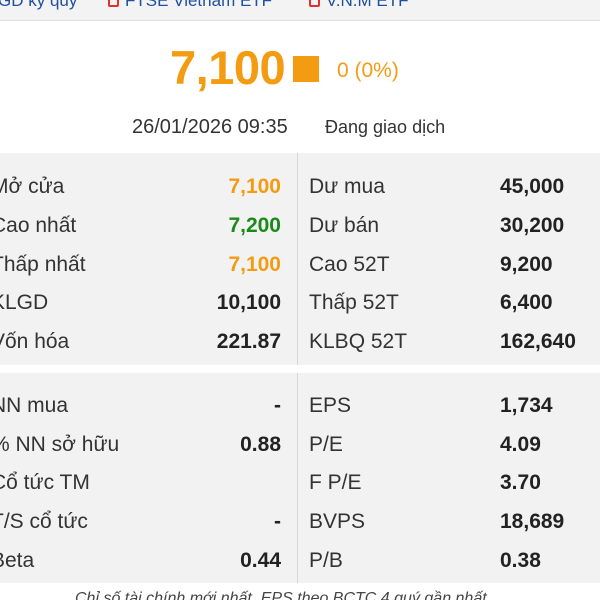 The width and height of the screenshot is (600, 600). Describe the element at coordinates (335, 482) in the screenshot. I see `forward-pe-label: F P/E` at that location.